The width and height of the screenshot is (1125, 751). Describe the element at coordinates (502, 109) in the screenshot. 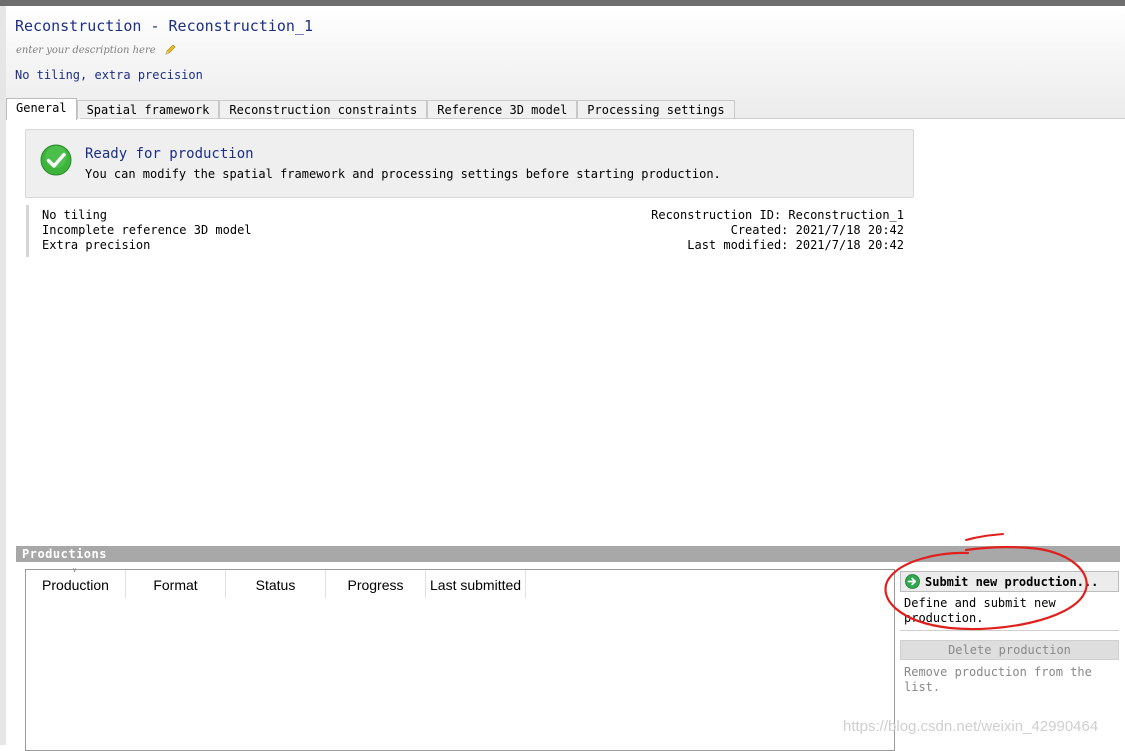

I see `tab-reference-3d-model: Reference 3D model` at that location.